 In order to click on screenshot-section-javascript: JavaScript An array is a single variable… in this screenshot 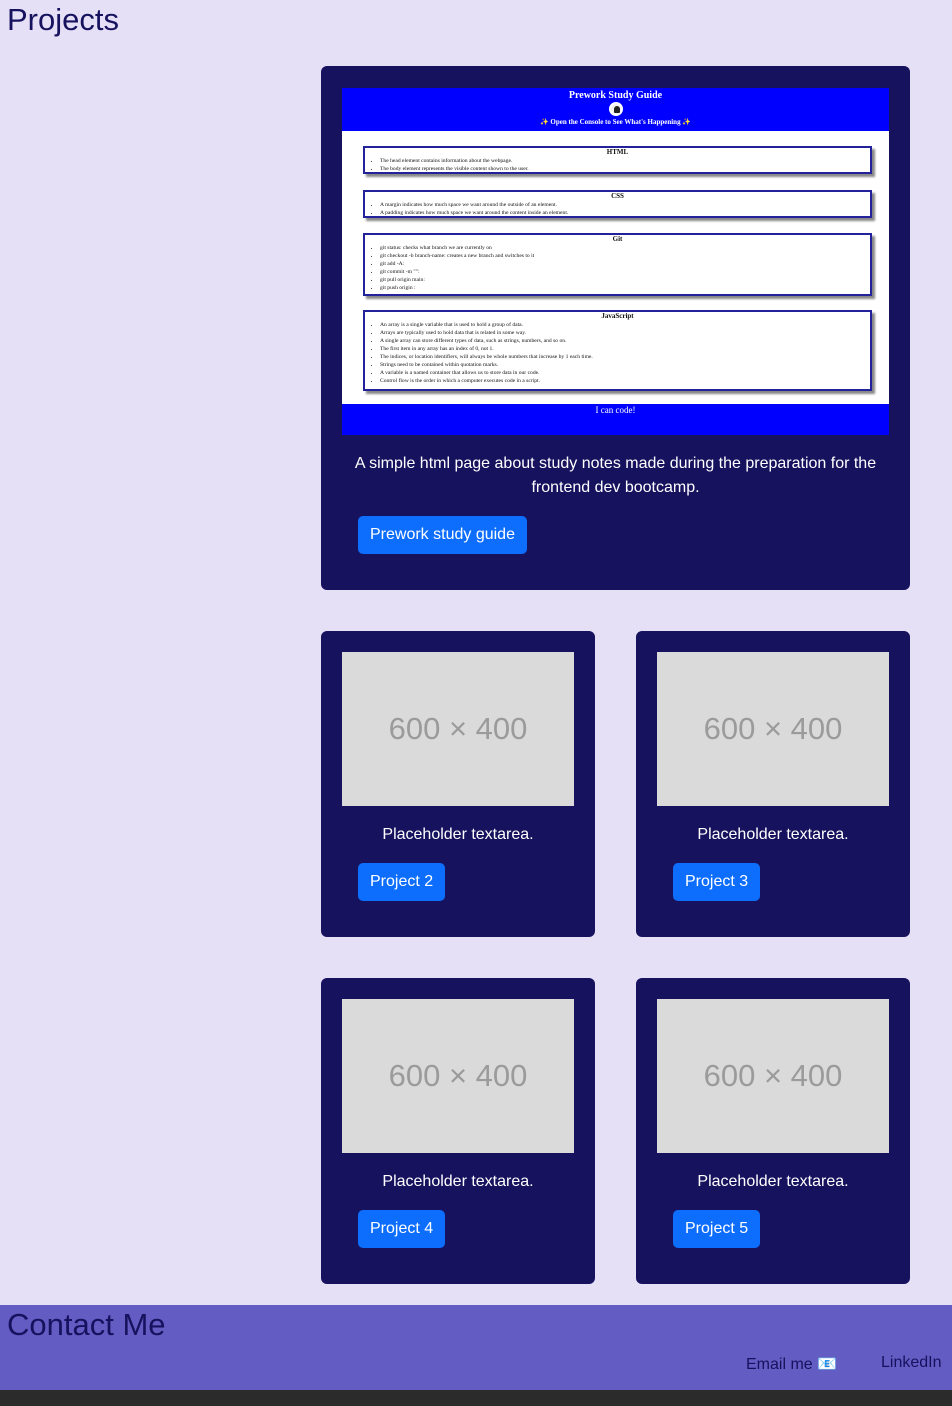, I will do `click(617, 350)`.